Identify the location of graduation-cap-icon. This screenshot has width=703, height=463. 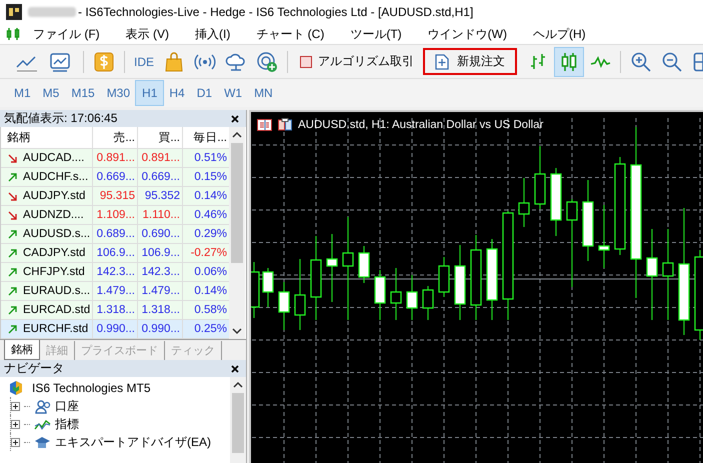
(42, 442).